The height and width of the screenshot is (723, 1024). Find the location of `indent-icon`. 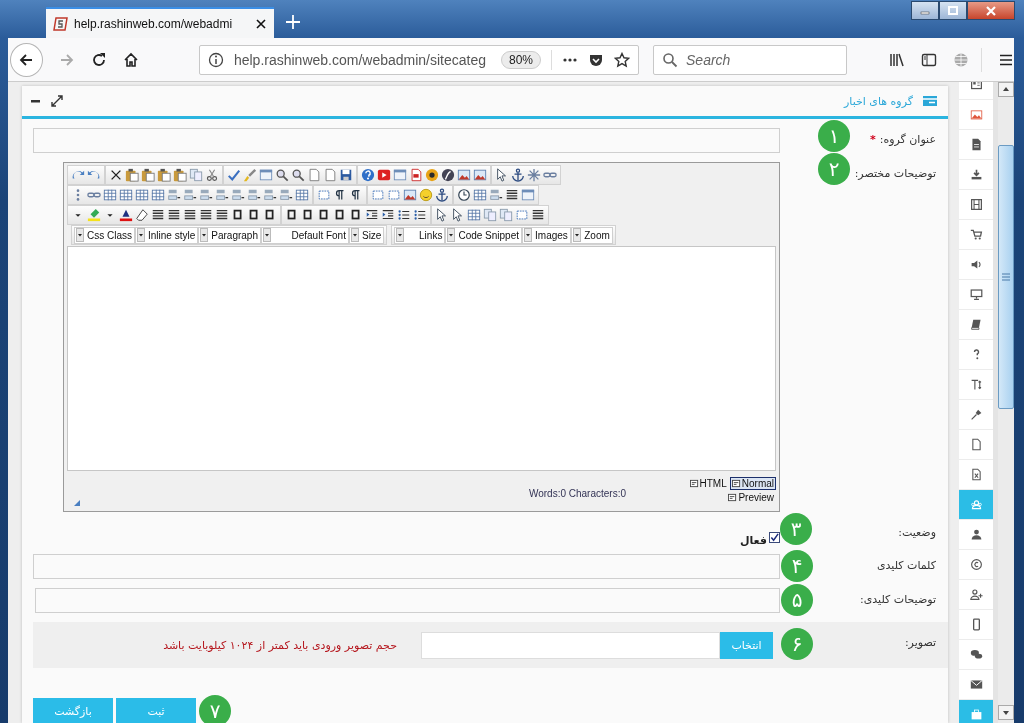

indent-icon is located at coordinates (388, 215).